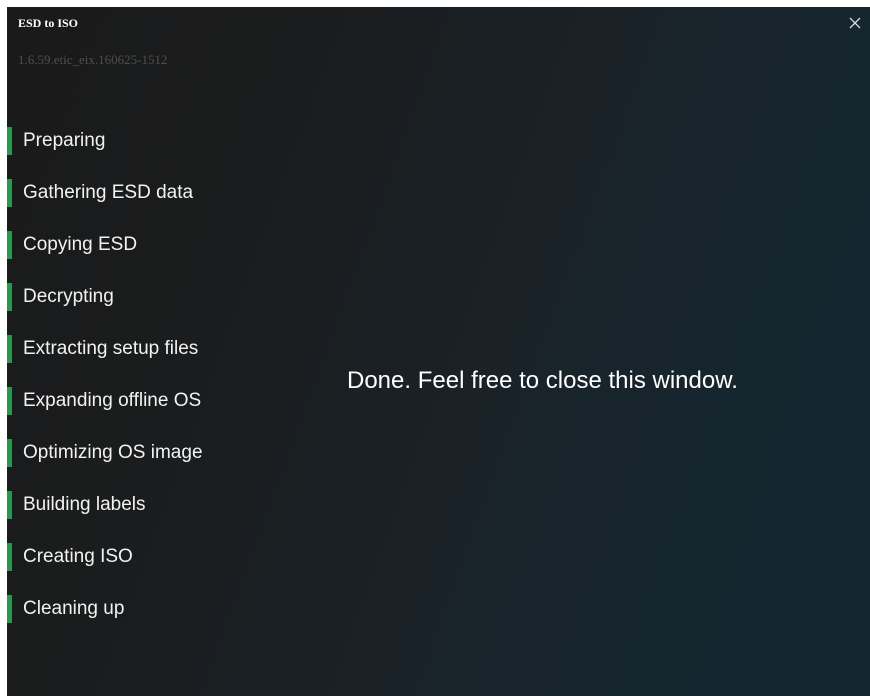 The image size is (870, 696). Describe the element at coordinates (93, 59) in the screenshot. I see `version-label: 1.6.59.etic_eix.160625-1512` at that location.